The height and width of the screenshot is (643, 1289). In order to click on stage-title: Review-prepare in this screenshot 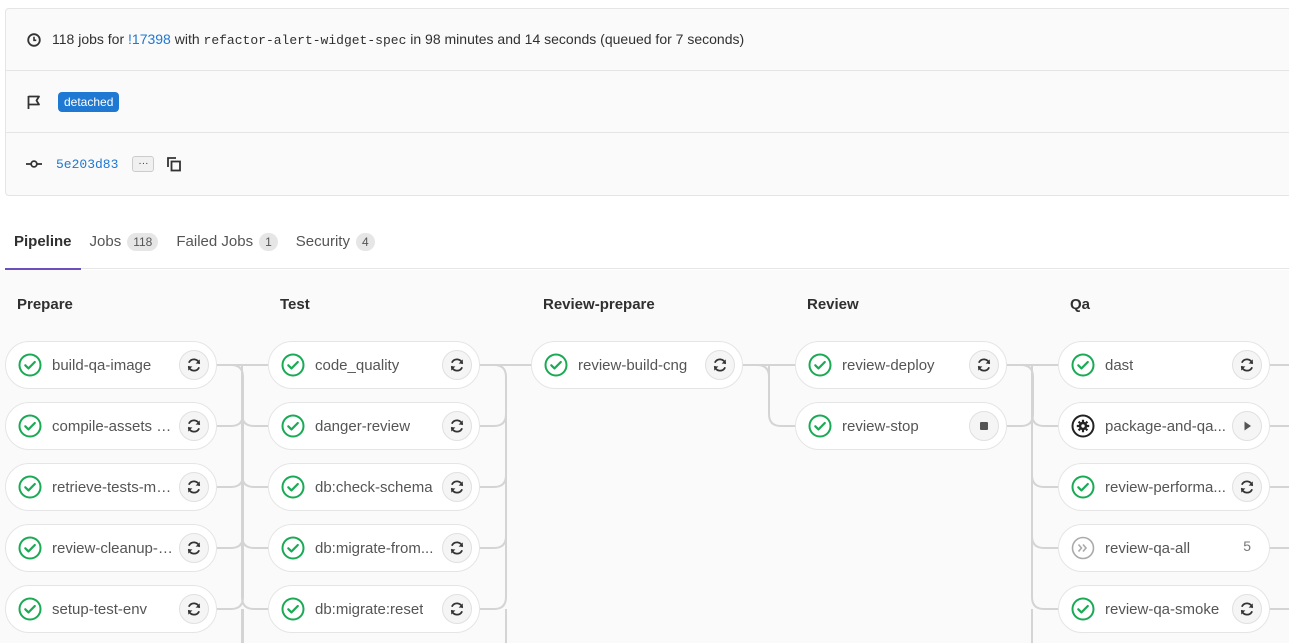, I will do `click(599, 304)`.